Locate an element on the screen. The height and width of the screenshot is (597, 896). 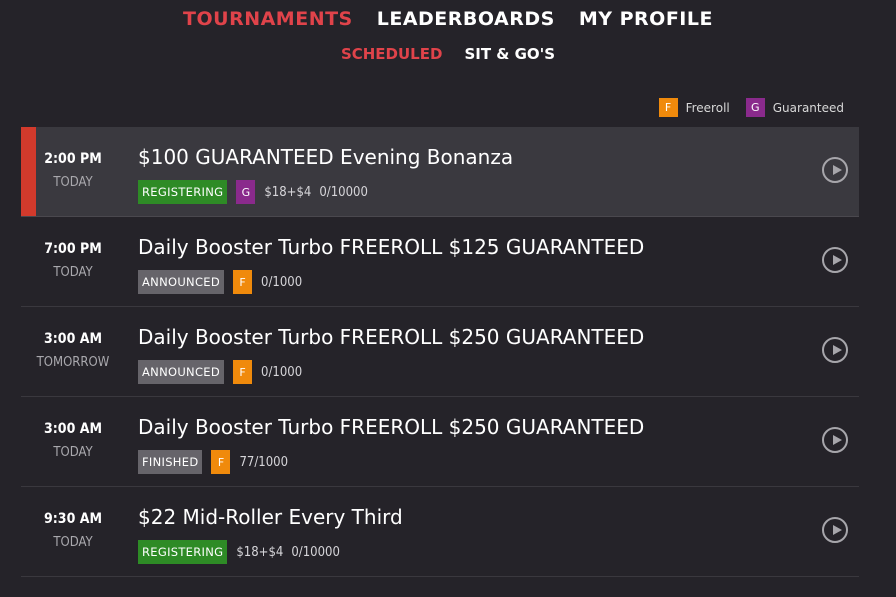
legend-label-guaranteed: Guaranteed is located at coordinates (808, 107).